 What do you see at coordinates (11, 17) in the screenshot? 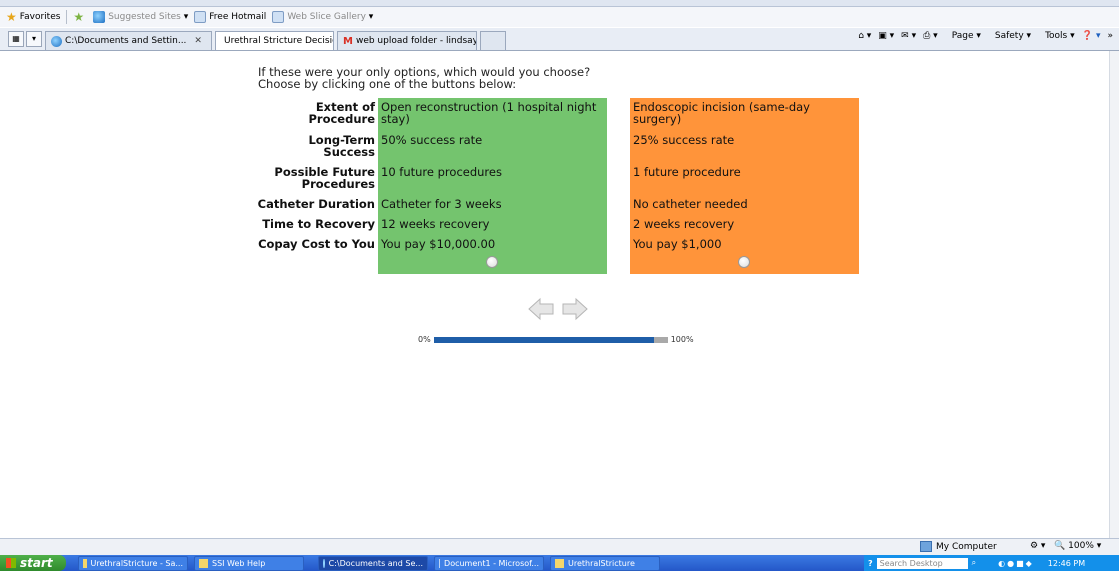
I see `star-icon: ★` at bounding box center [11, 17].